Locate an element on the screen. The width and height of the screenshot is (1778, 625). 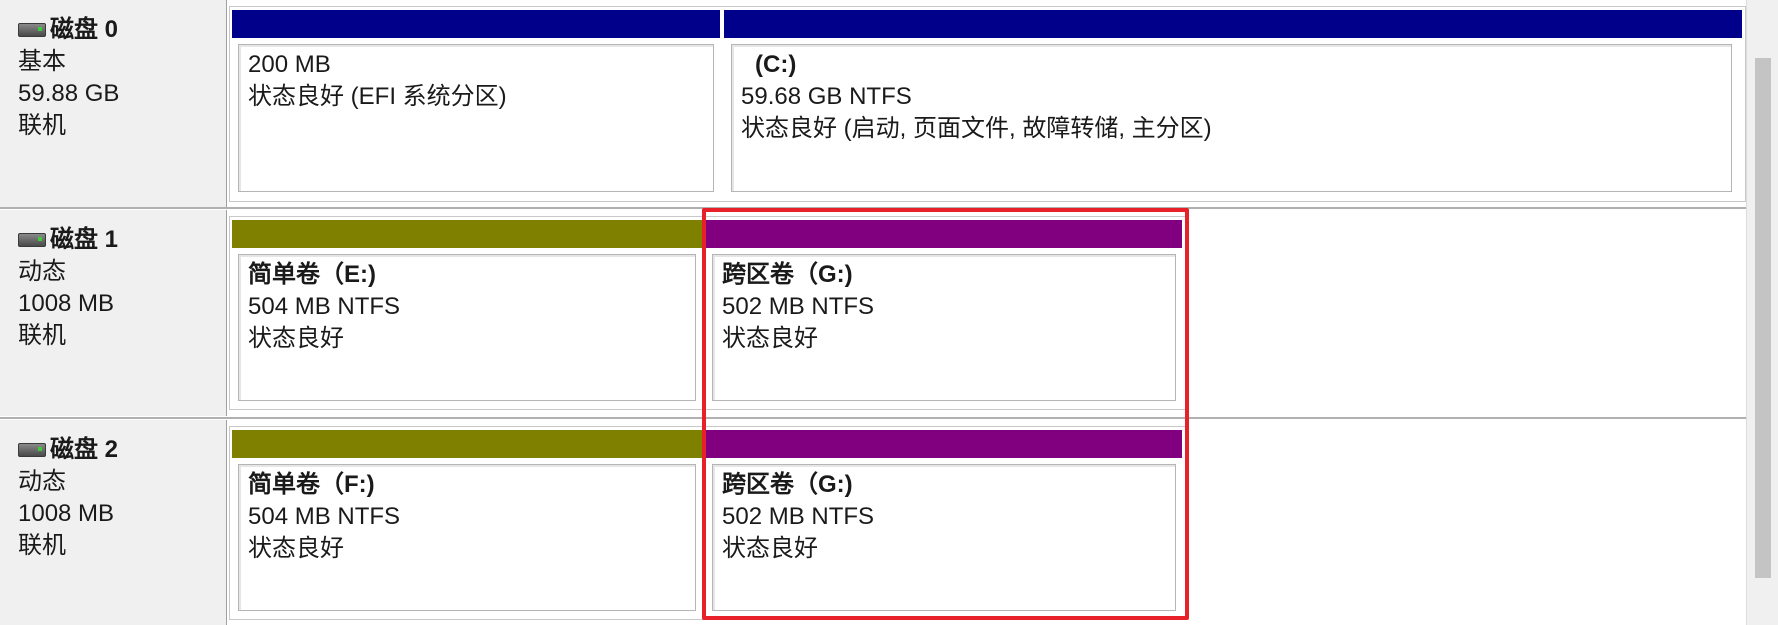
partition-title: (C:) is located at coordinates (776, 64).